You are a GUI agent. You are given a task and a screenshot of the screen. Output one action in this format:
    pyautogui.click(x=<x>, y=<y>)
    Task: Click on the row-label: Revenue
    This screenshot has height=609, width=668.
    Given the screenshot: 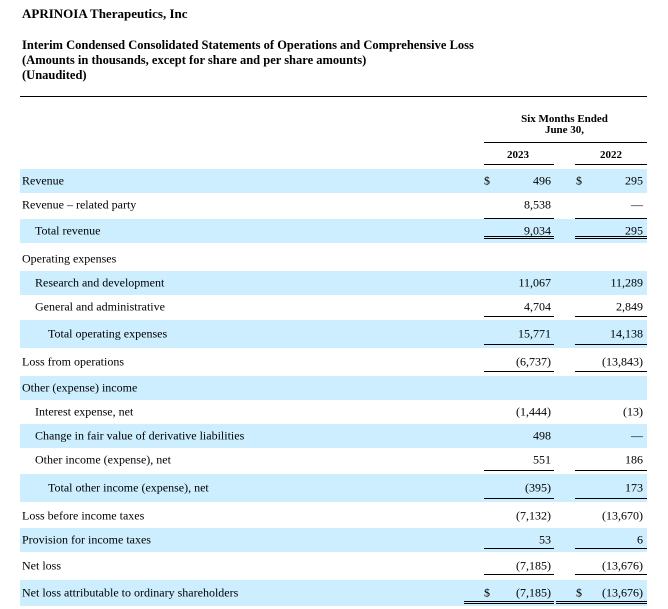 What is the action you would take?
    pyautogui.click(x=43, y=180)
    